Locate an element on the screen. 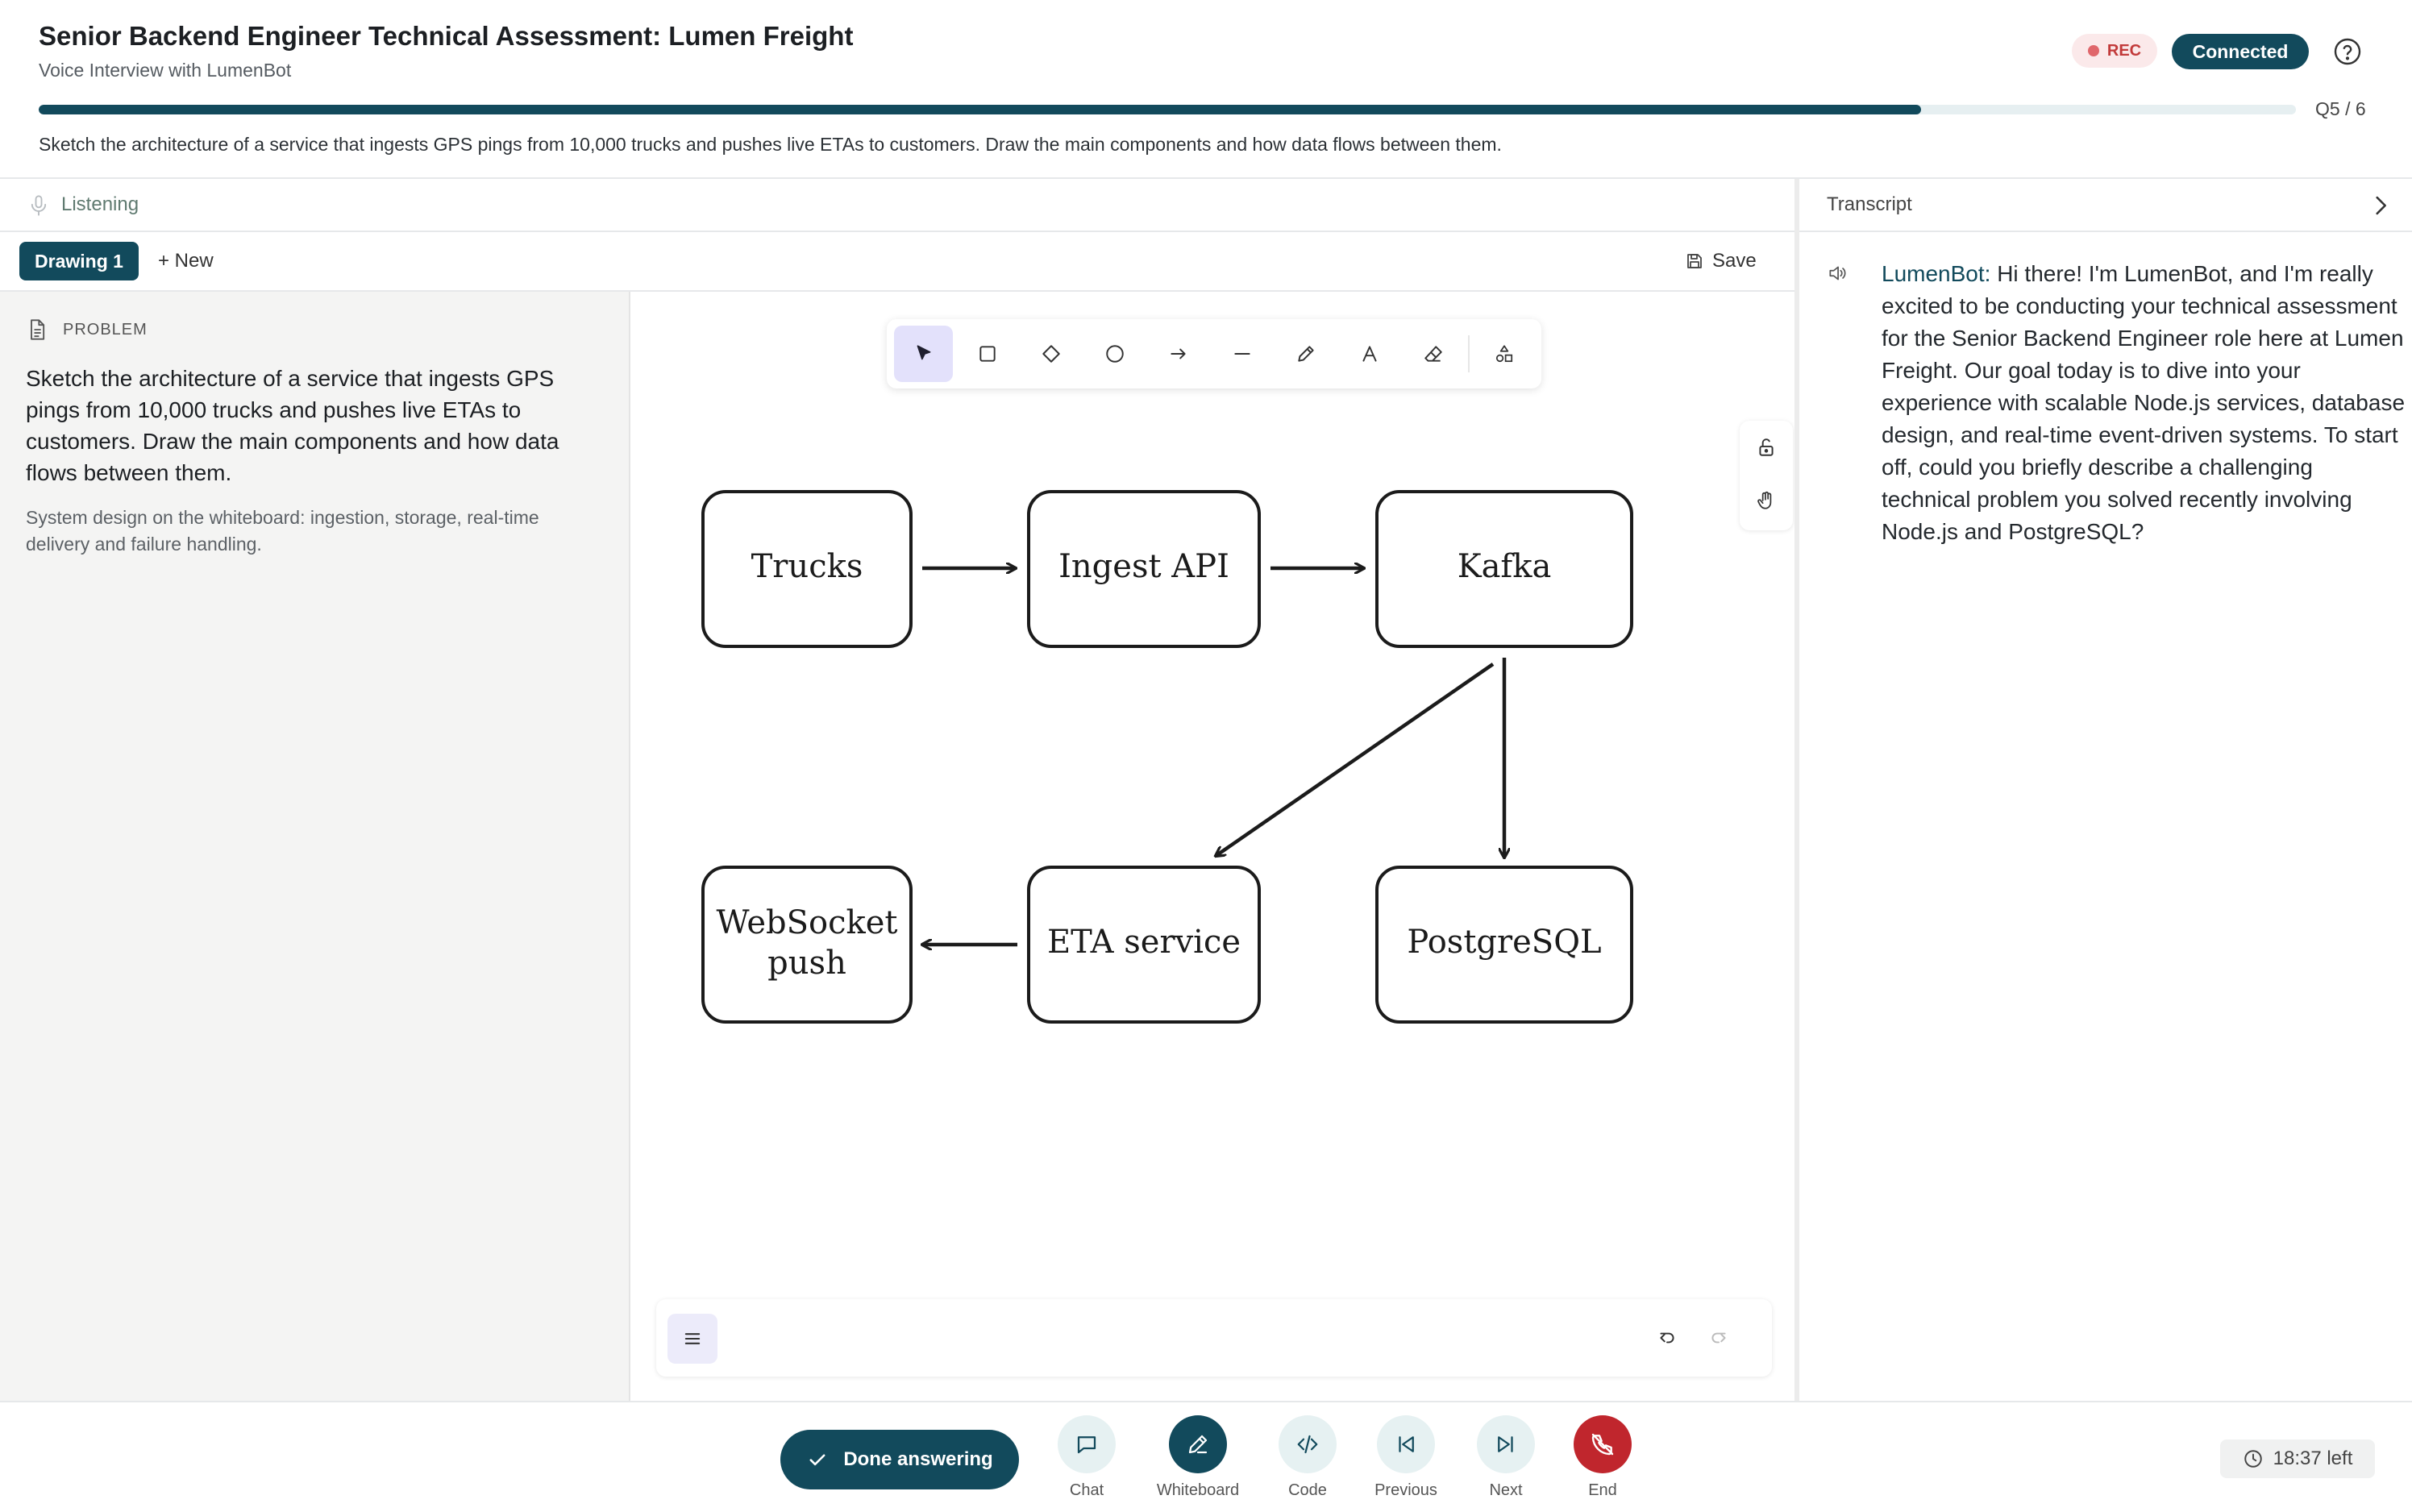  node-postgresql: PostgreSQL is located at coordinates (1504, 945).